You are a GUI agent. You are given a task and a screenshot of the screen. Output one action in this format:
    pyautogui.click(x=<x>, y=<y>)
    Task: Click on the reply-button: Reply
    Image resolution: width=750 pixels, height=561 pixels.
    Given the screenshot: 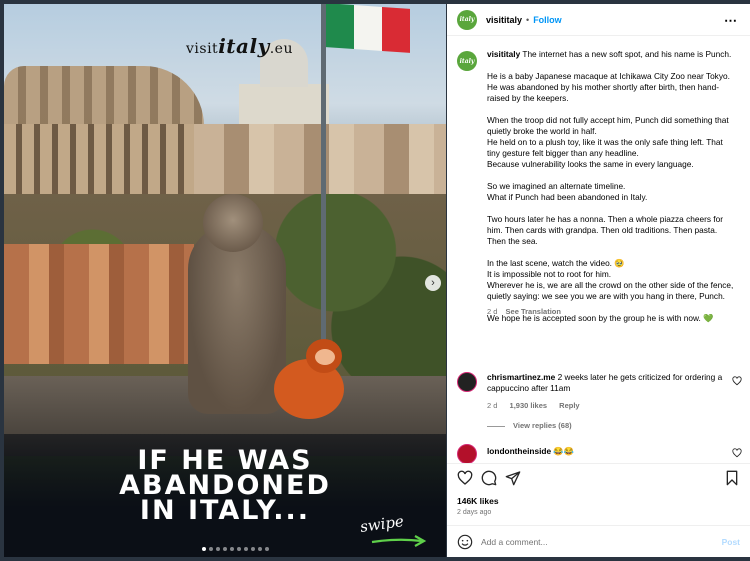 What is the action you would take?
    pyautogui.click(x=569, y=405)
    